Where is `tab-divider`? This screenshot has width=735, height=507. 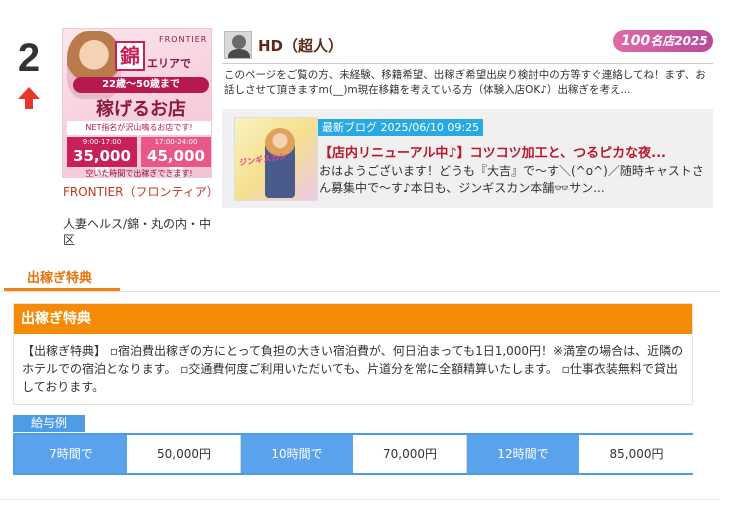
tab-divider is located at coordinates (360, 291).